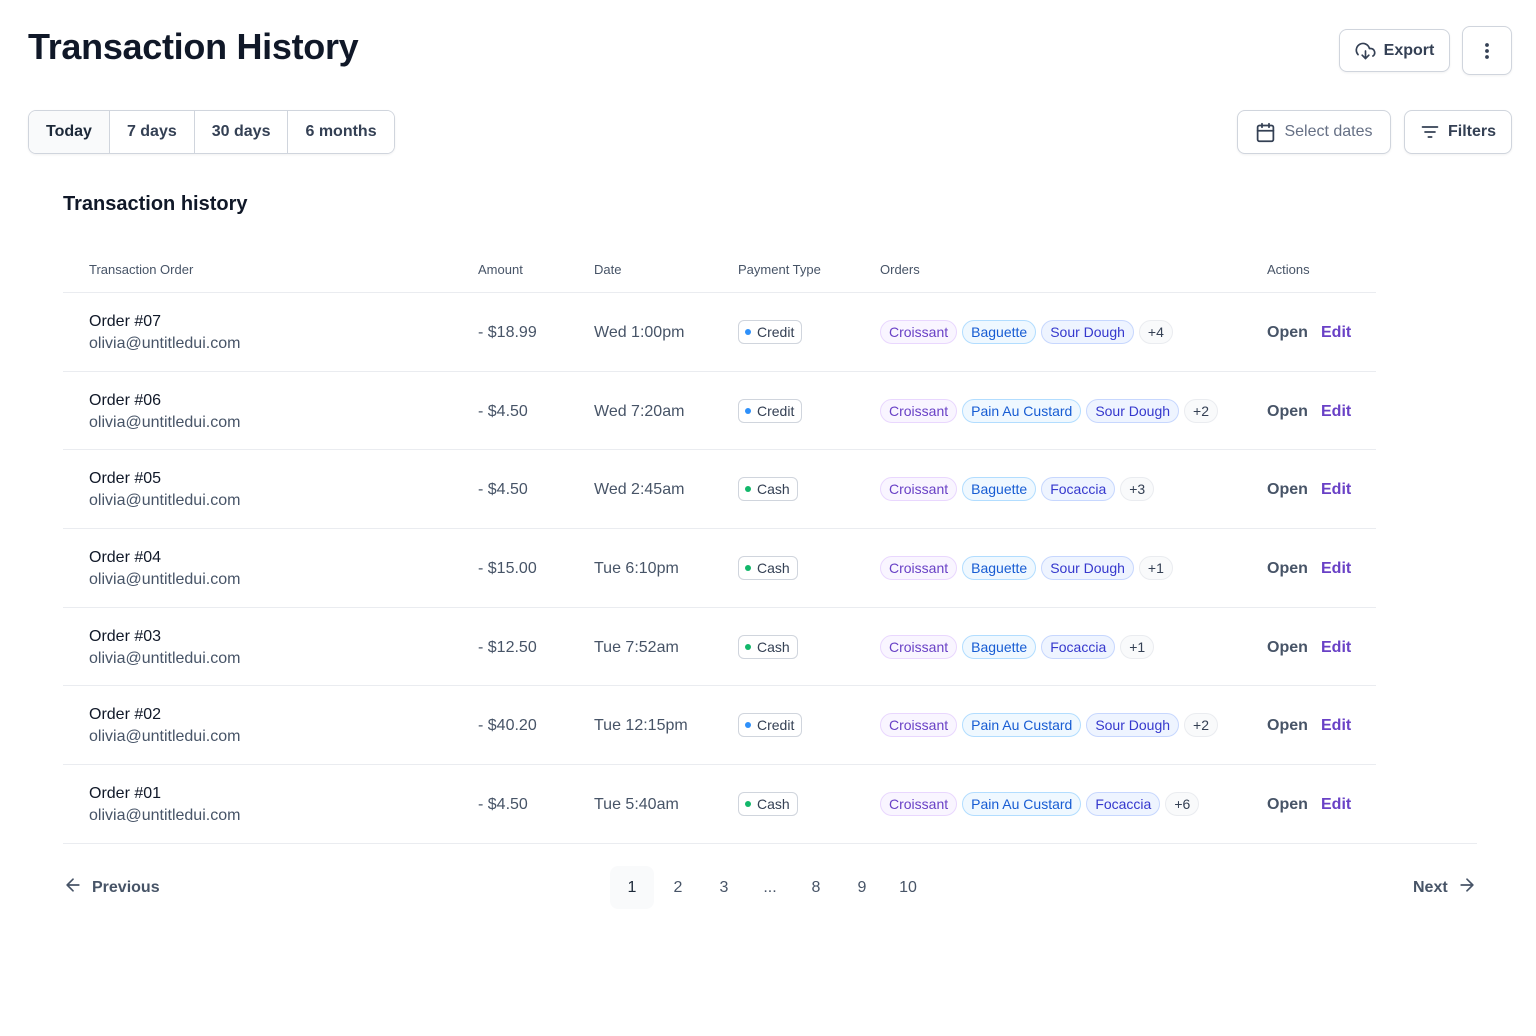 The image size is (1536, 1036). I want to click on payment-type-label: Credit, so click(776, 410).